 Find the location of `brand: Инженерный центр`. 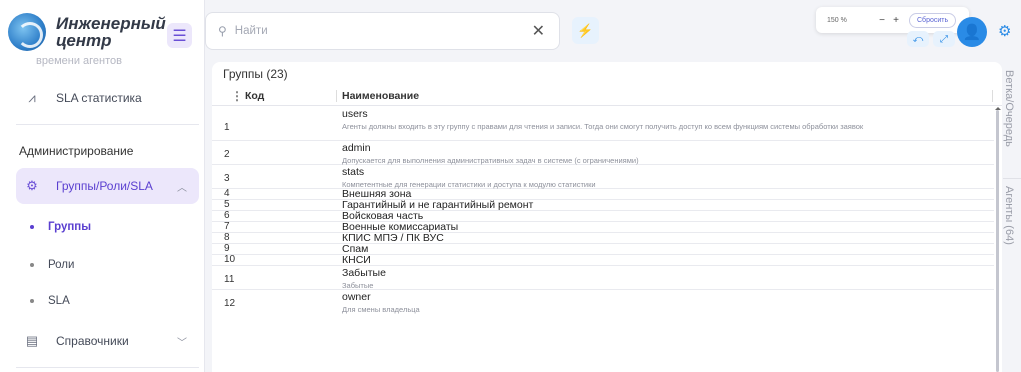

brand: Инженерный центр is located at coordinates (87, 32).